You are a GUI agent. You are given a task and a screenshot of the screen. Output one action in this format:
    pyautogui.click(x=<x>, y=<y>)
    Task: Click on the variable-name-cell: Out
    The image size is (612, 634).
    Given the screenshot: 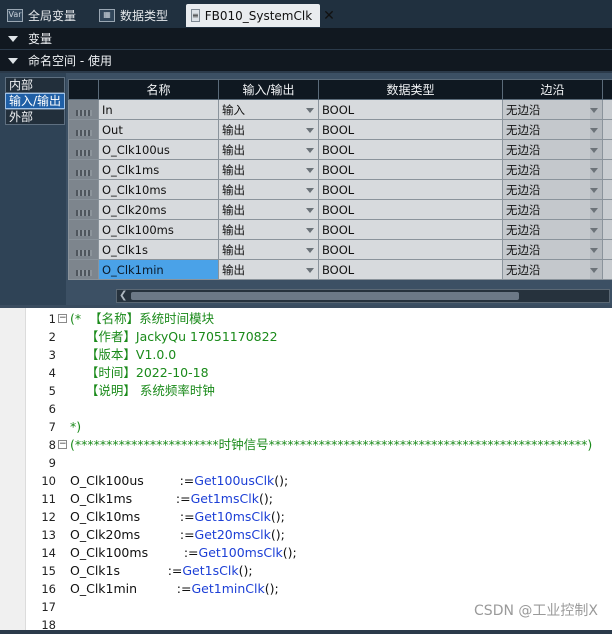 What is the action you would take?
    pyautogui.click(x=159, y=130)
    